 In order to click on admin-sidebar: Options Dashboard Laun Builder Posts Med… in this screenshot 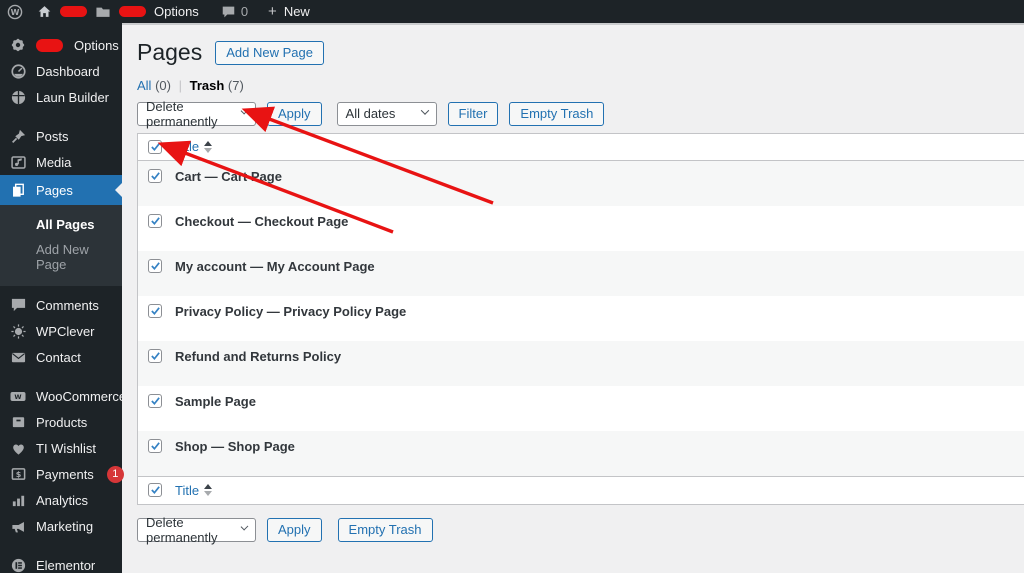, I will do `click(63, 298)`.